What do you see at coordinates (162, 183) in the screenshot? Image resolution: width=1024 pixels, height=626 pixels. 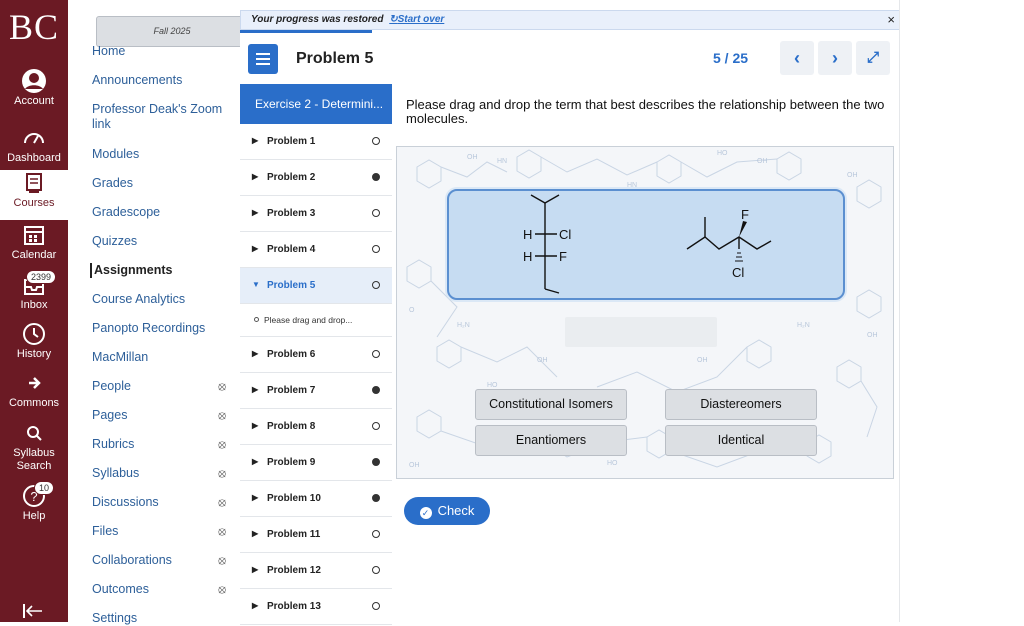 I see `course-nav-grades: Grades` at bounding box center [162, 183].